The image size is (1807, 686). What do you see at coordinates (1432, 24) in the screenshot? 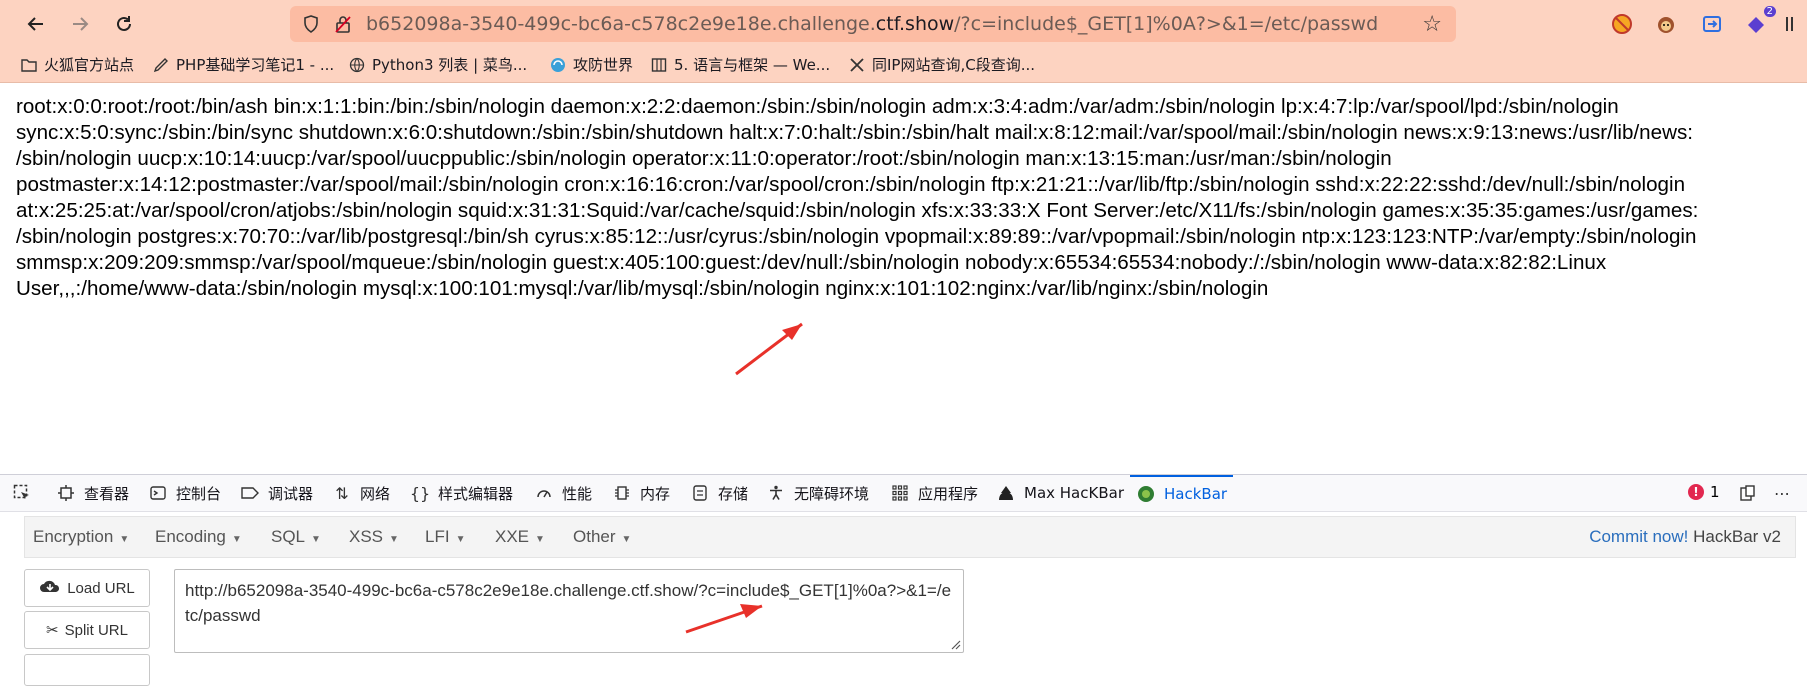
I see `bookmark-star-icon: ☆` at bounding box center [1432, 24].